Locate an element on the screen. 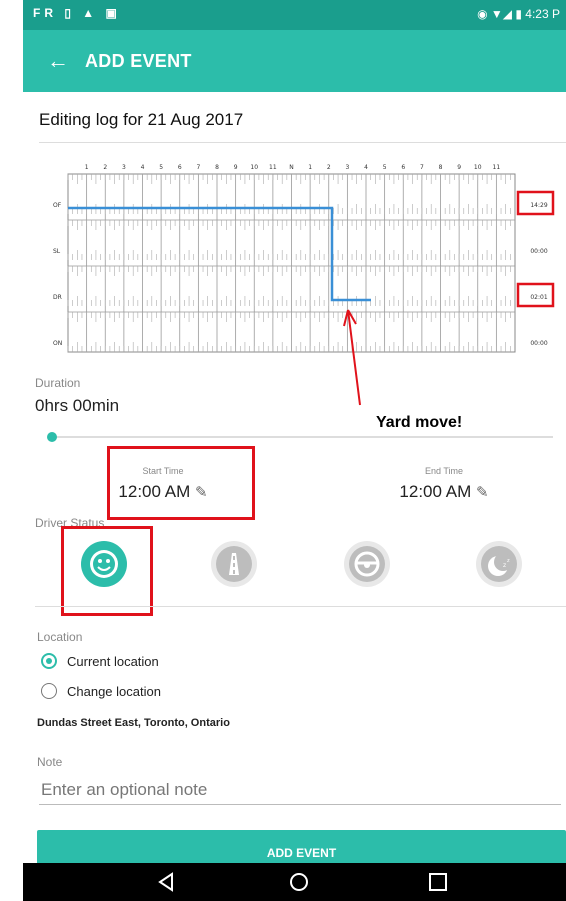 The width and height of the screenshot is (566, 901). location-label: Location is located at coordinates (60, 637).